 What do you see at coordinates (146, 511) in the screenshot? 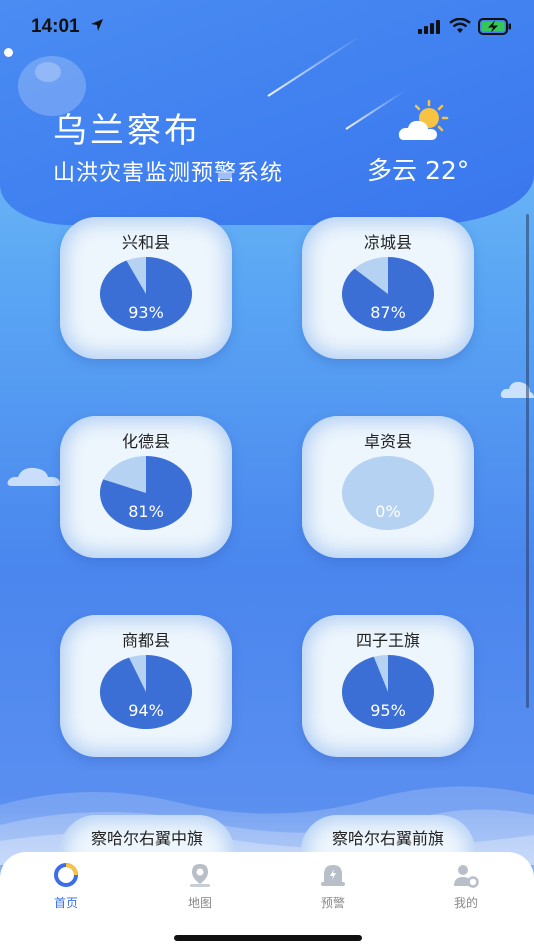
I see `percent-label: 81%` at bounding box center [146, 511].